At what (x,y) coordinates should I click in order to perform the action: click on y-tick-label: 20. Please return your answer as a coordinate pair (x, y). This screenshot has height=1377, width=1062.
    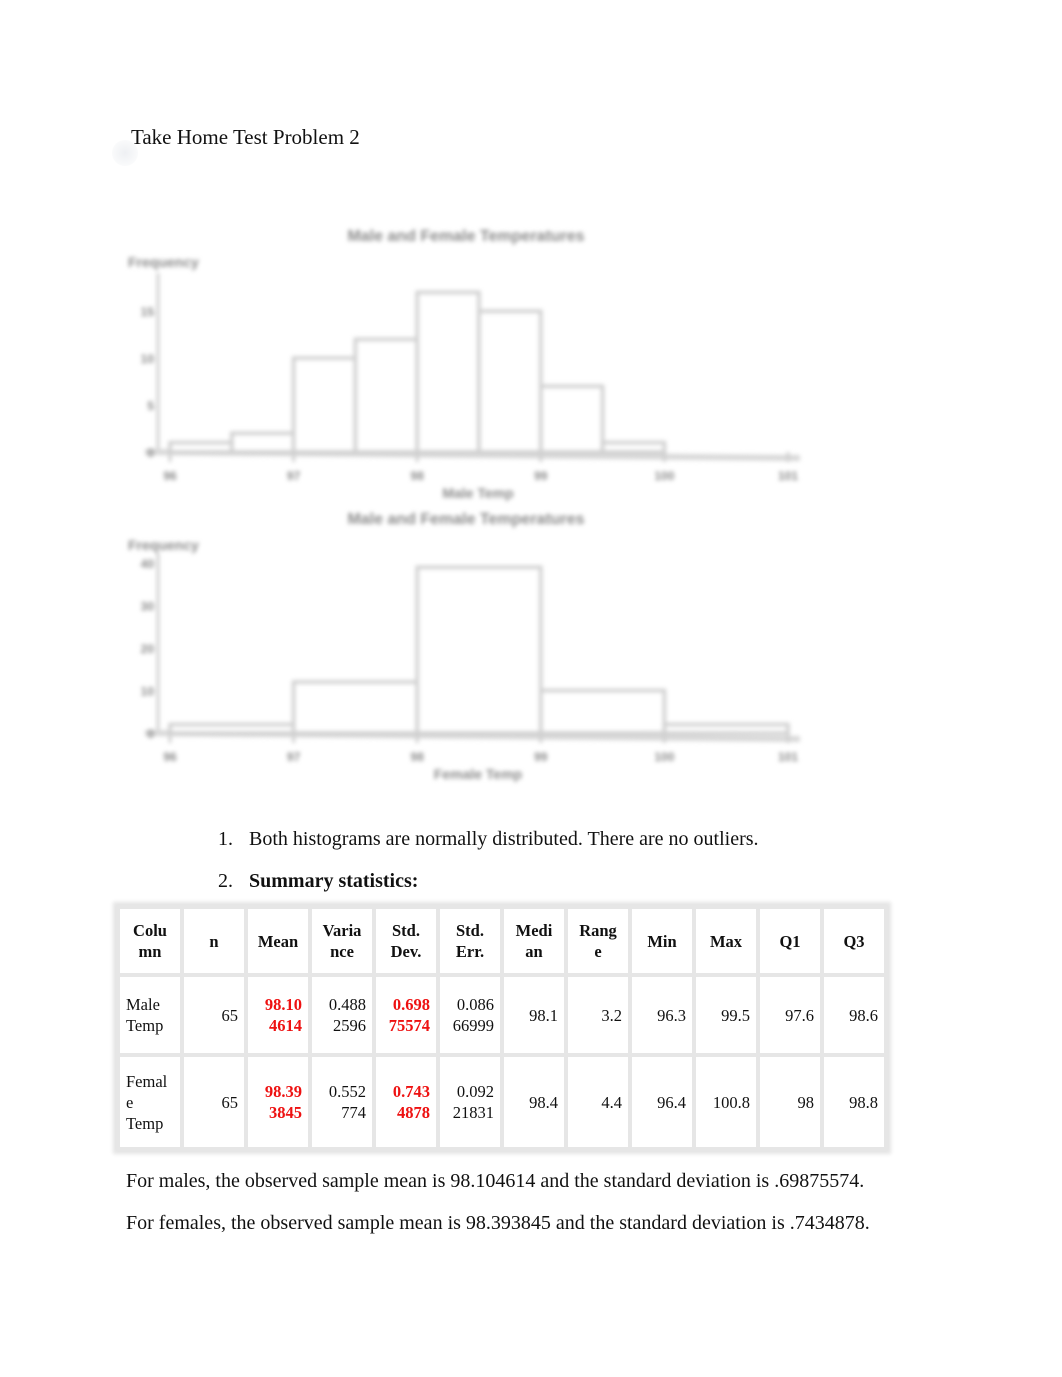
    Looking at the image, I should click on (148, 649).